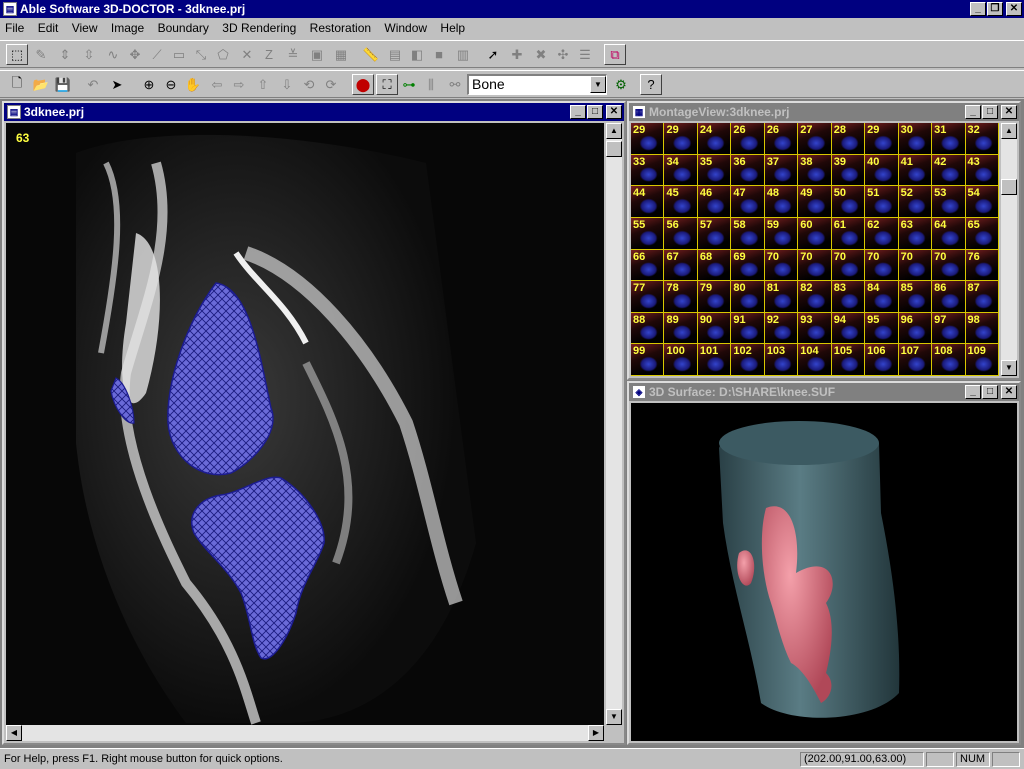  Describe the element at coordinates (614, 424) in the screenshot. I see `image-vertical-scrollbar: ▲ ▼` at that location.